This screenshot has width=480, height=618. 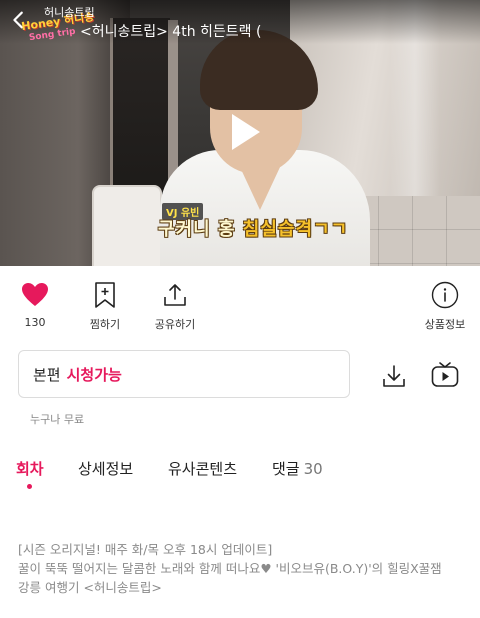 I want to click on product-info-button: 상품정보, so click(x=445, y=306).